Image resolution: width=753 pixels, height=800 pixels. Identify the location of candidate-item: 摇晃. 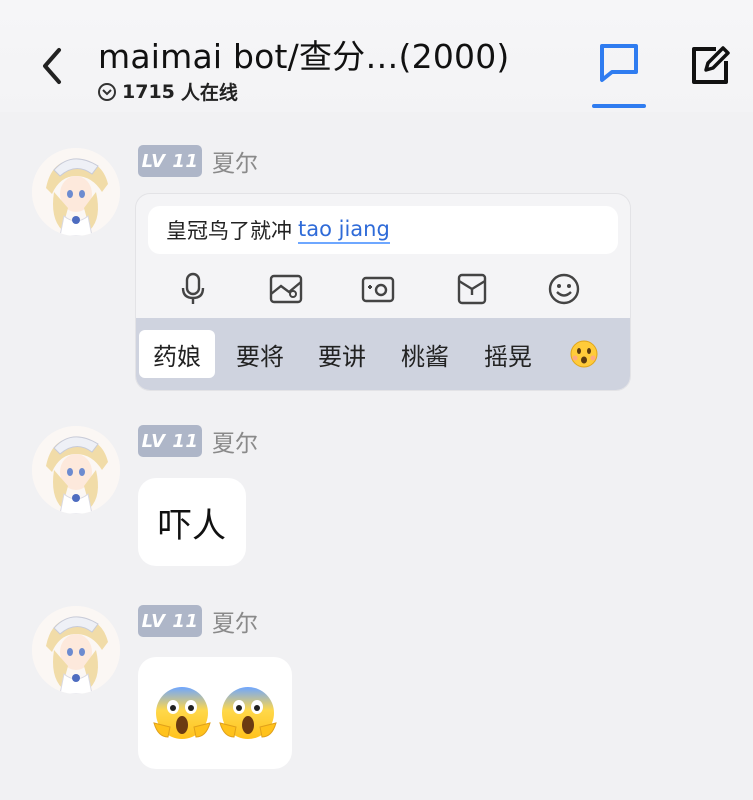
(508, 356).